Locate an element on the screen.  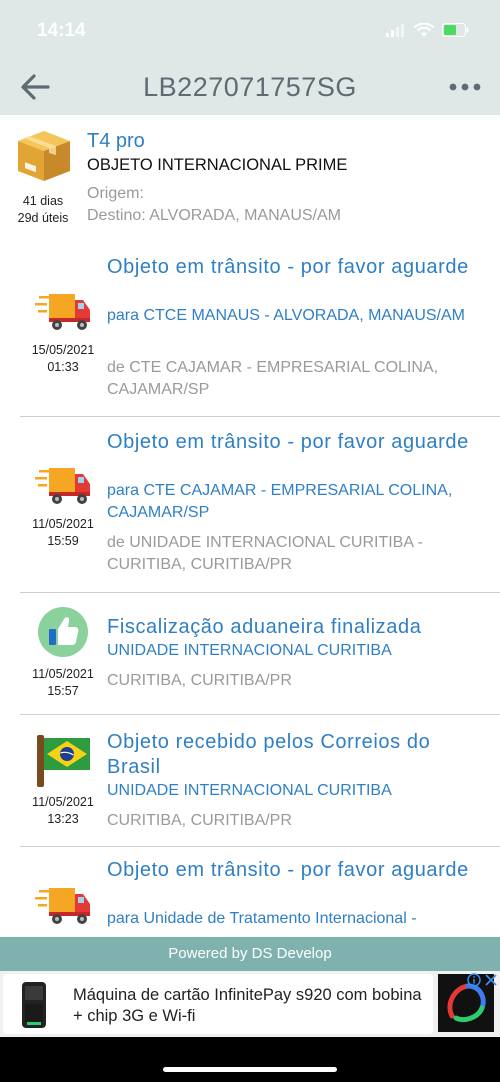
event-status: Objeto recebido pelos Correios do Brasil is located at coordinates (269, 754).